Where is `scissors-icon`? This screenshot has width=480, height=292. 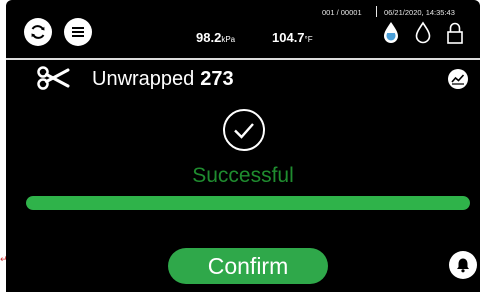
scissors-icon is located at coordinates (53, 78).